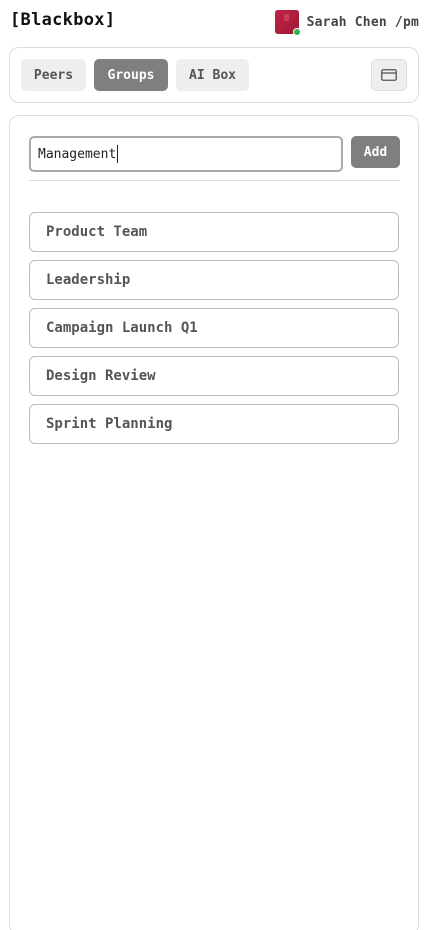 This screenshot has height=930, width=428. Describe the element at coordinates (287, 23) in the screenshot. I see `avatar` at that location.